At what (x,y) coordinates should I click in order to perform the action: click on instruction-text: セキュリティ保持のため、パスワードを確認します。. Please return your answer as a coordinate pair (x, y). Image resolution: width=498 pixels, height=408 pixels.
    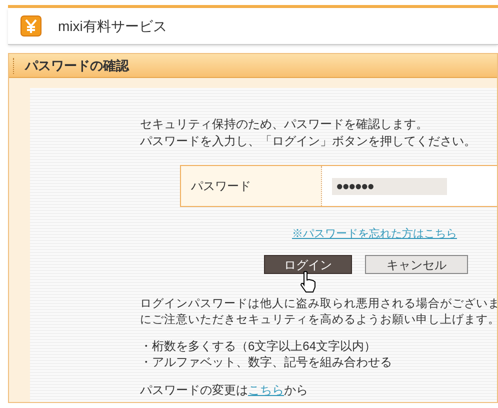
    Looking at the image, I should click on (284, 124).